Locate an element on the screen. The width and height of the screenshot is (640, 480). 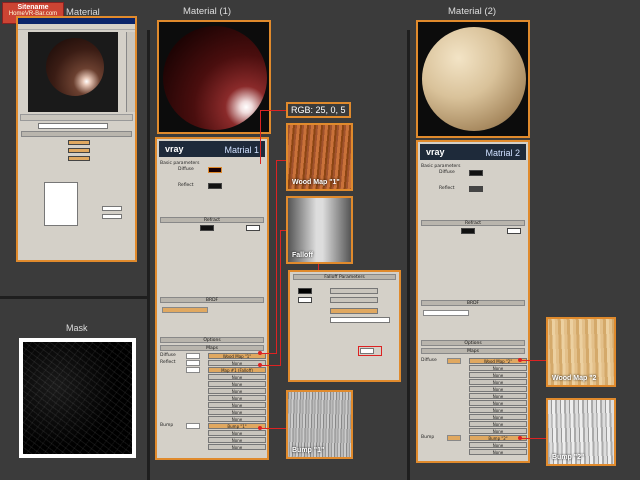
material1-map-falloff: Map #1 (Falloff) is located at coordinates (213, 370).